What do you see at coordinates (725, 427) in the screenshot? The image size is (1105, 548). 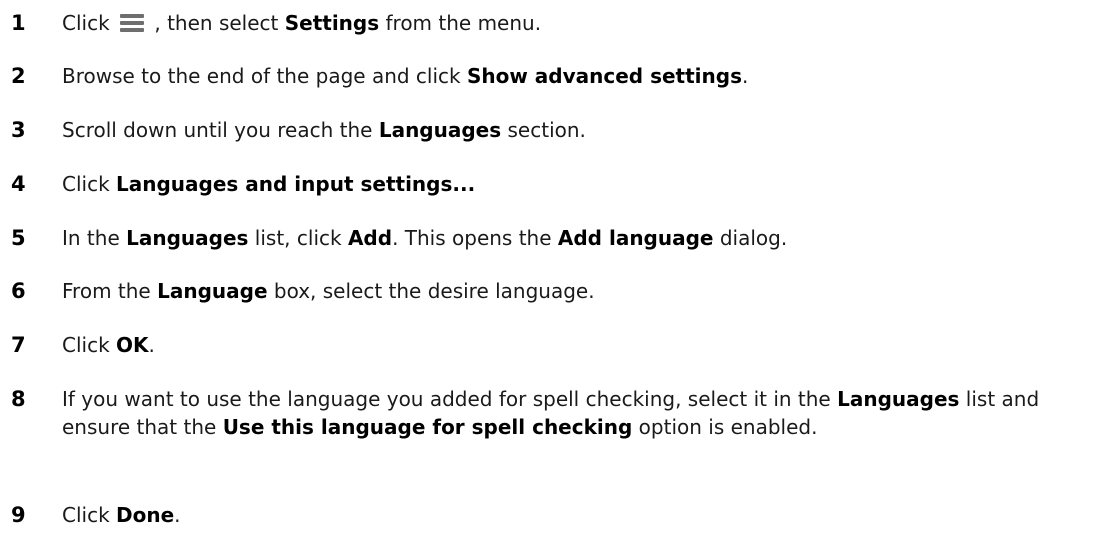 I see `text-run: option is enabled.` at bounding box center [725, 427].